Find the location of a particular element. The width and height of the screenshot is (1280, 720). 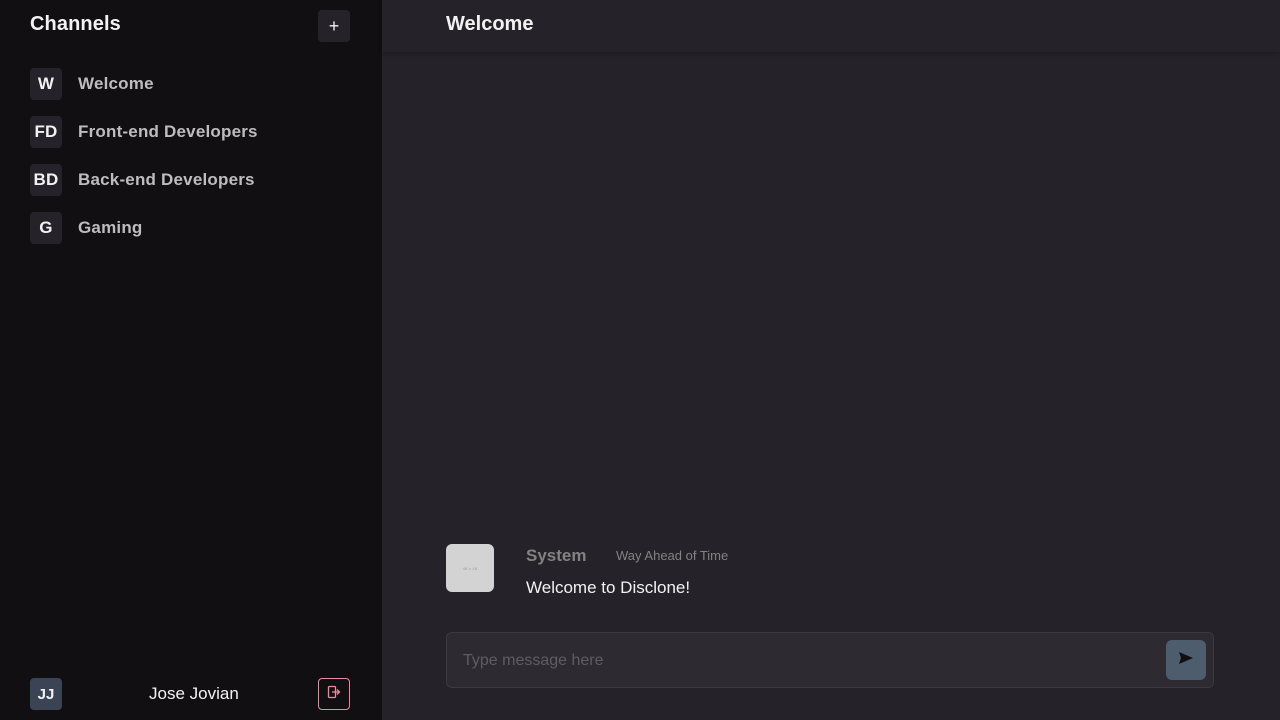

user-bar: JJ Jose Jovian is located at coordinates (190, 694).